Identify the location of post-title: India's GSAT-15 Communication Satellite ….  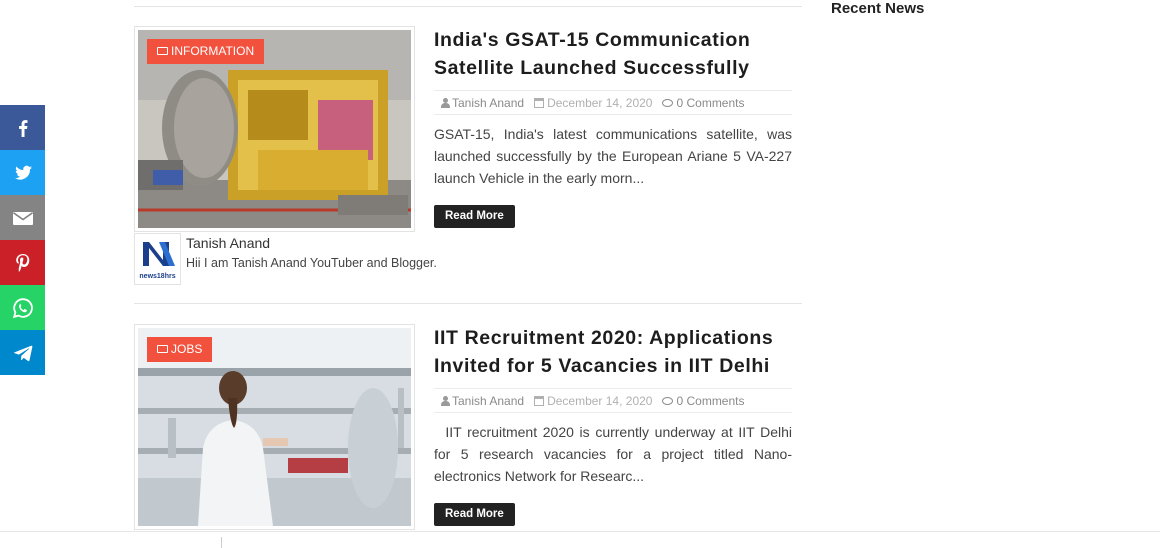
(618, 54).